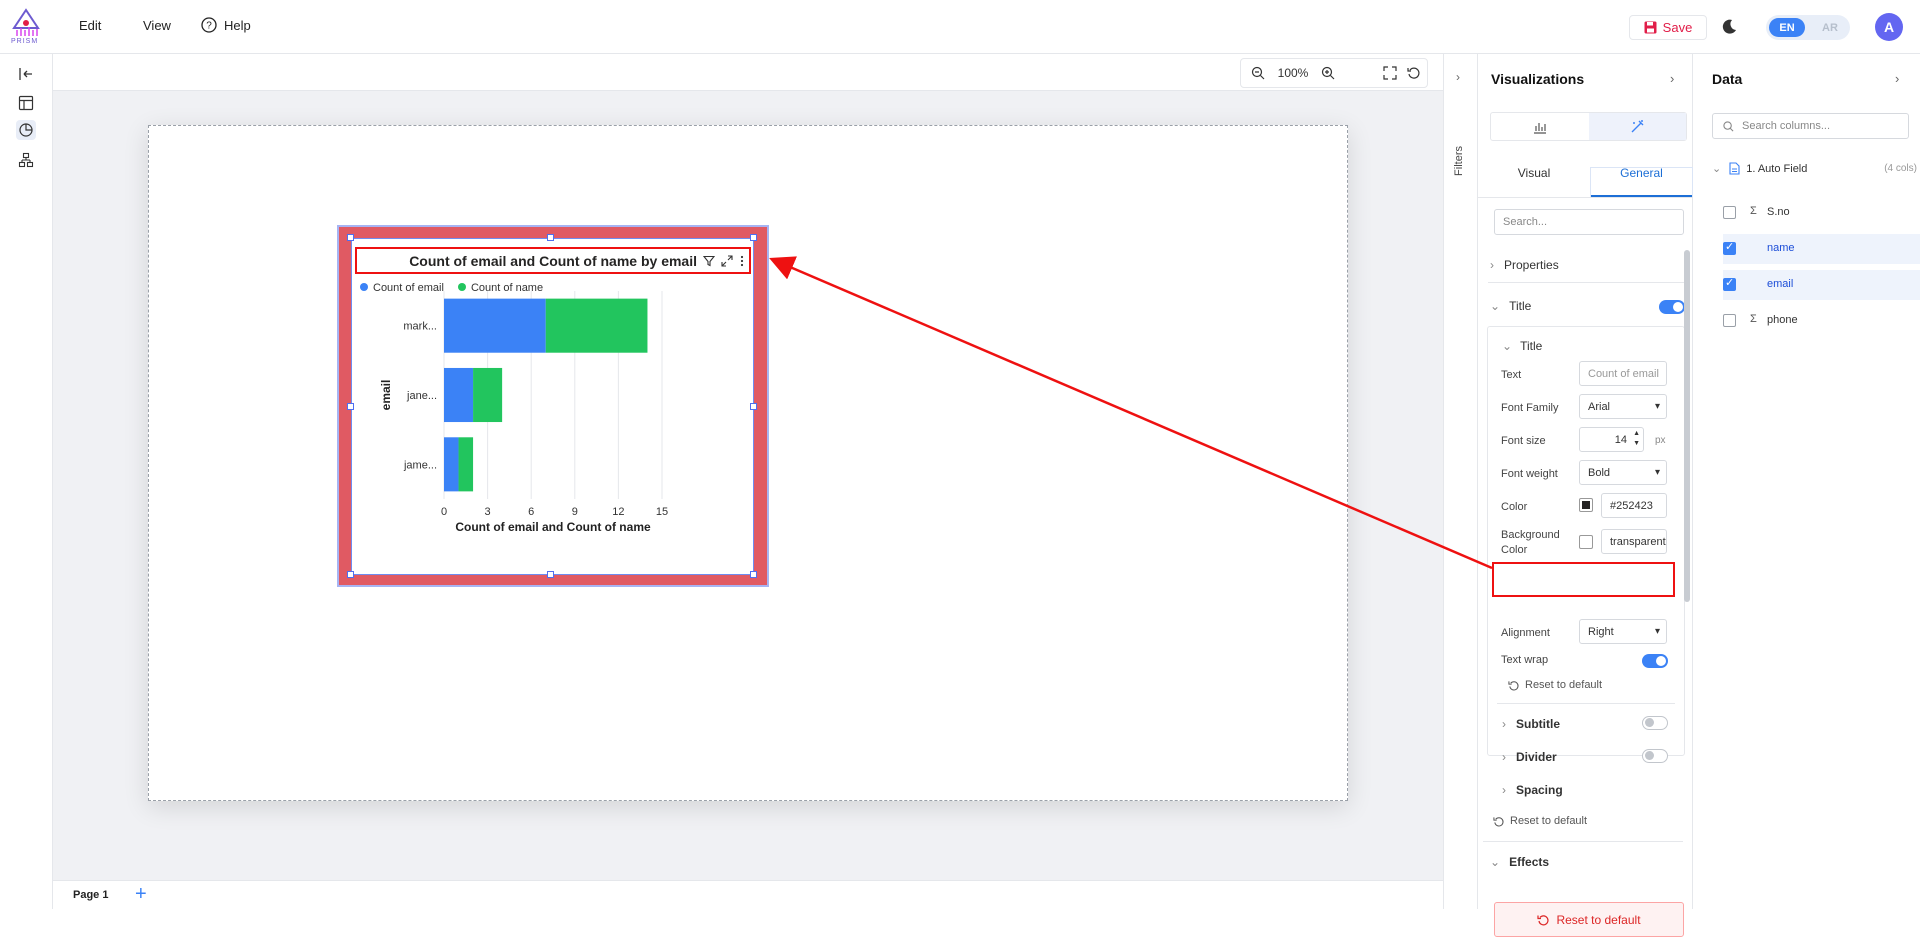 The height and width of the screenshot is (937, 1920). I want to click on menu-view: View, so click(157, 25).